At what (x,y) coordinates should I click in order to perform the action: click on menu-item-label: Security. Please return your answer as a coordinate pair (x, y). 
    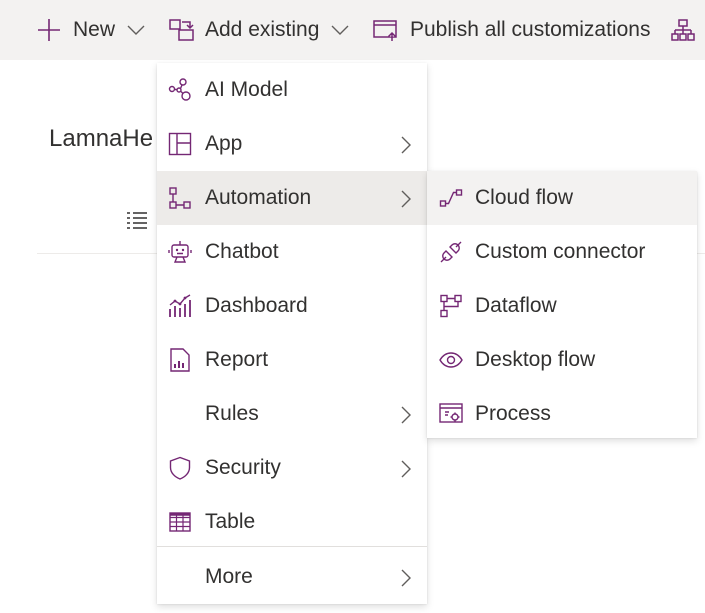
    Looking at the image, I should click on (243, 467).